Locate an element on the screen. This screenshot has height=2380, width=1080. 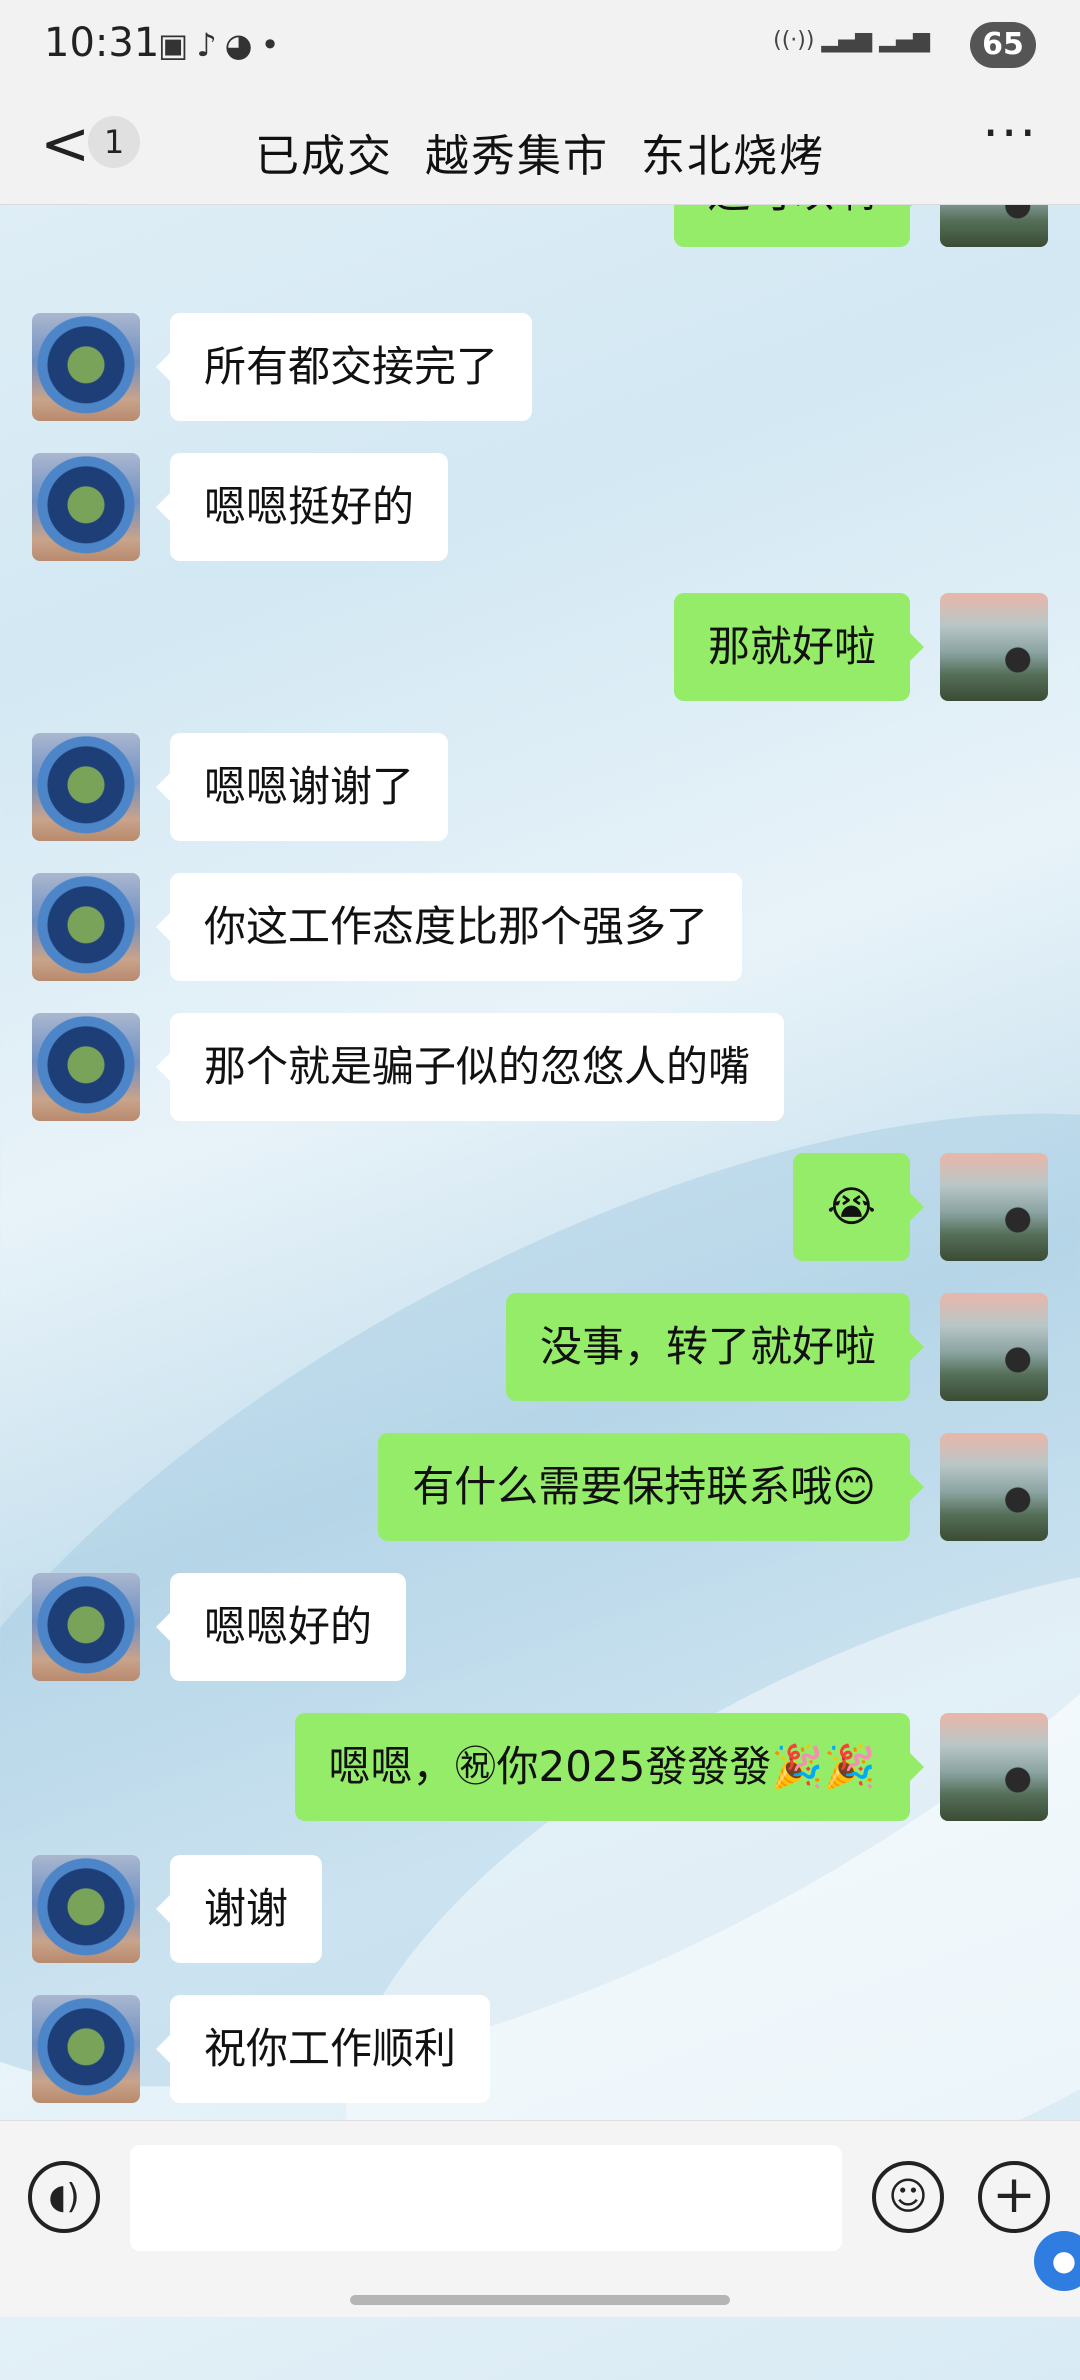
notification-icons: ▣♪◕• is located at coordinates (222, 45).